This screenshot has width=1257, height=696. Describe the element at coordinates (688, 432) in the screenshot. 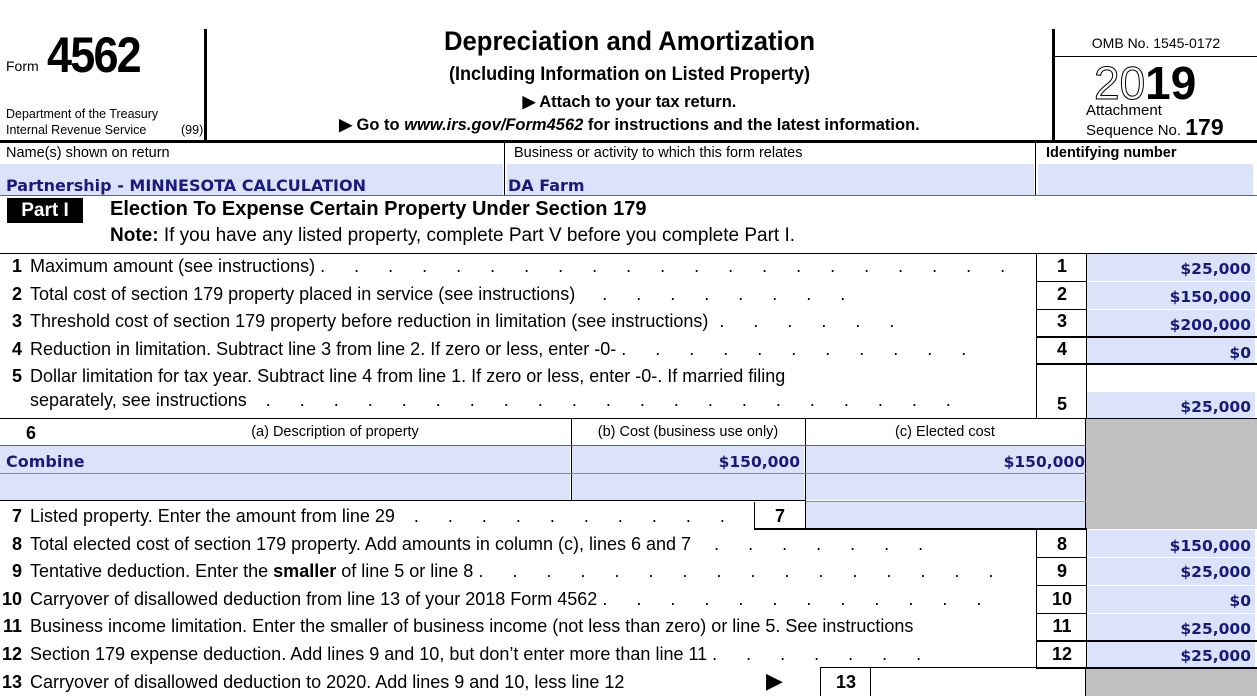

I see `col-b-header: (b) Cost (business use only)` at that location.